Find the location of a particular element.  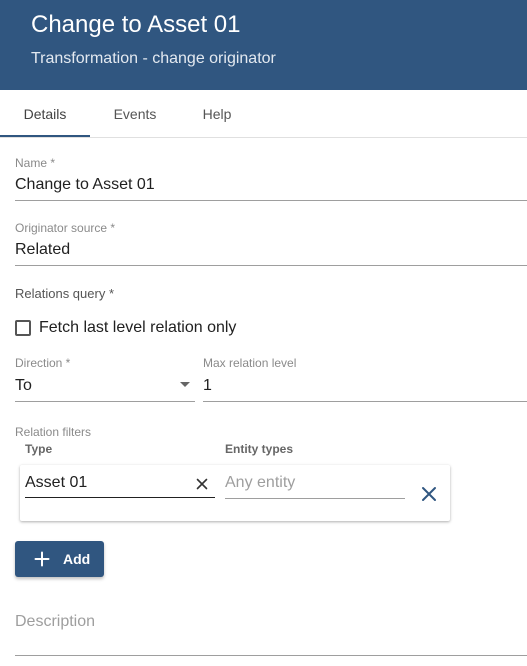

direction-select: To is located at coordinates (23, 386).